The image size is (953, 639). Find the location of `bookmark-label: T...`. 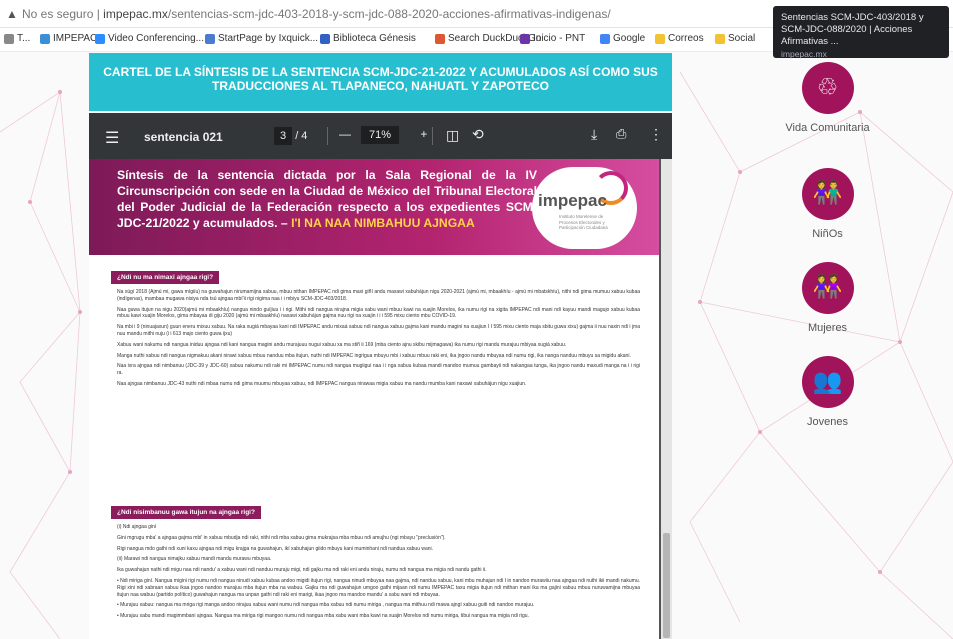

bookmark-label: T... is located at coordinates (24, 38).